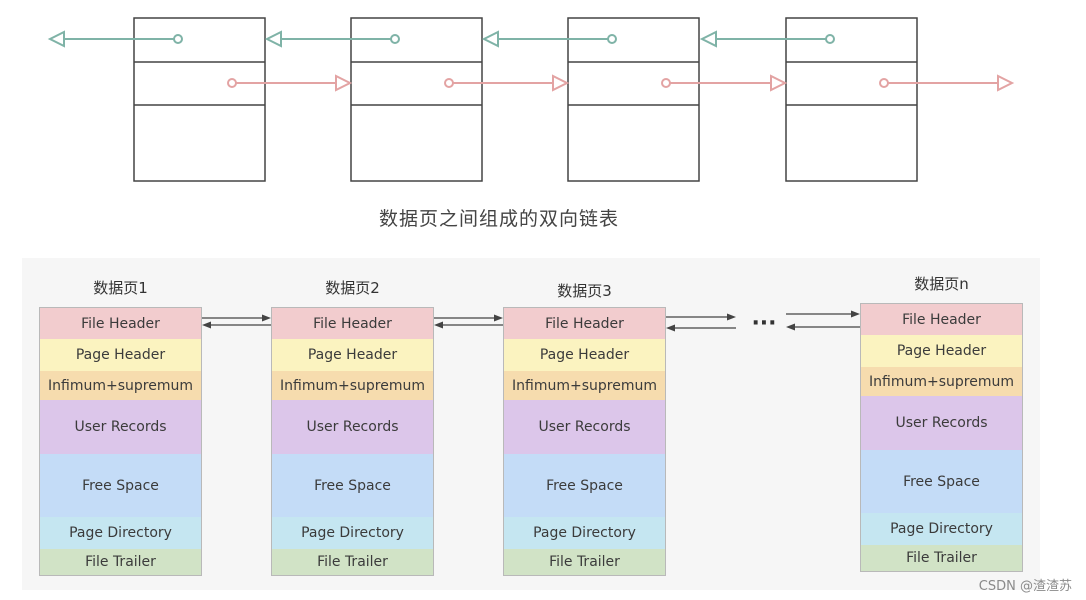  Describe the element at coordinates (584, 291) in the screenshot. I see `data-page-title: 数据页3` at that location.